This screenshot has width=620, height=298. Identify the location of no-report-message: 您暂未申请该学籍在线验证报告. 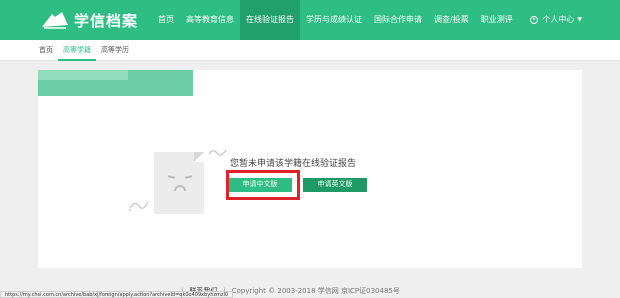
(293, 164).